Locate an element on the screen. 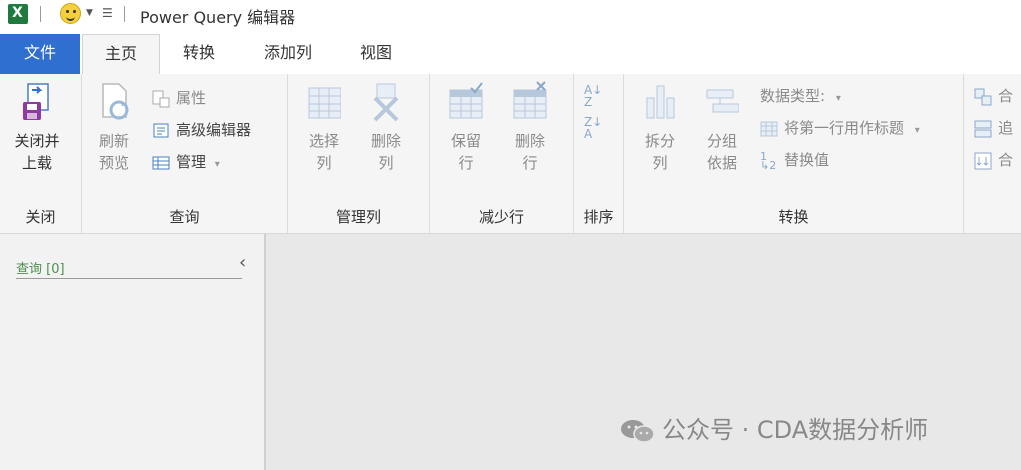 This screenshot has height=470, width=1021. close-and-load-icon is located at coordinates (37, 102).